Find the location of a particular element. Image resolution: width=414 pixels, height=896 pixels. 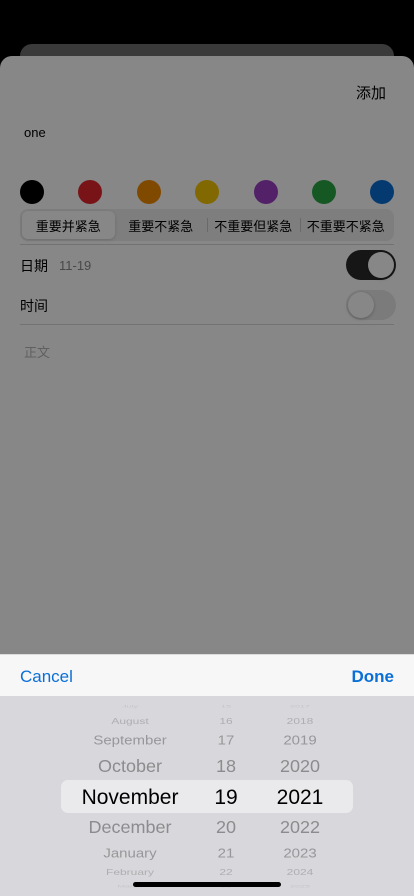

year-option: 2023 is located at coordinates (300, 852).